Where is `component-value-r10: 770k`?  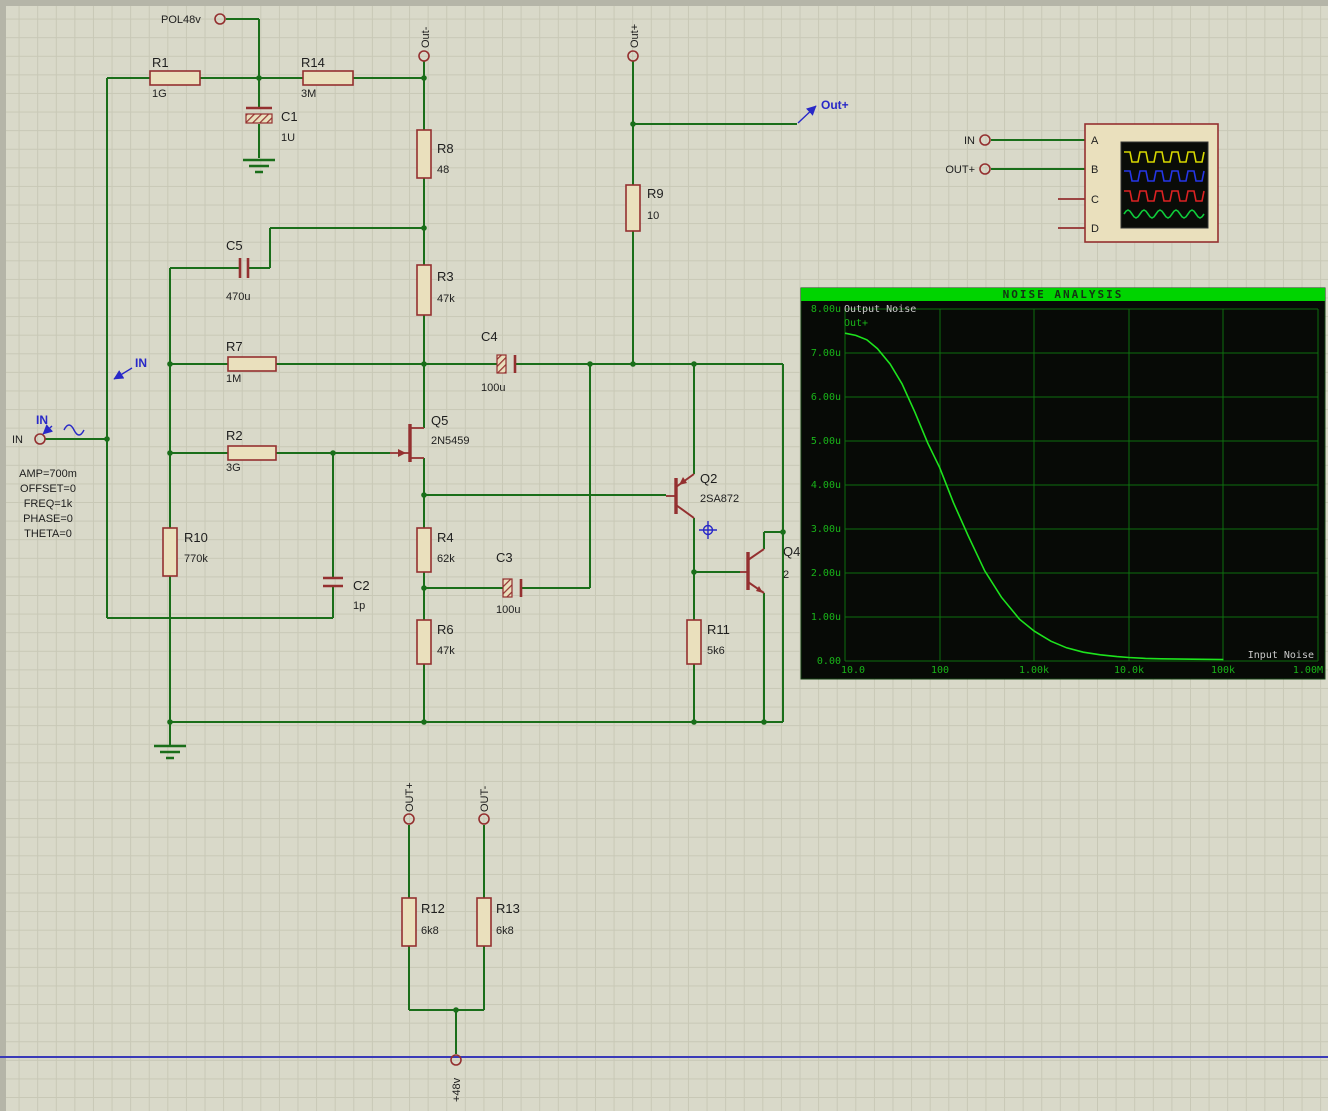 component-value-r10: 770k is located at coordinates (196, 559).